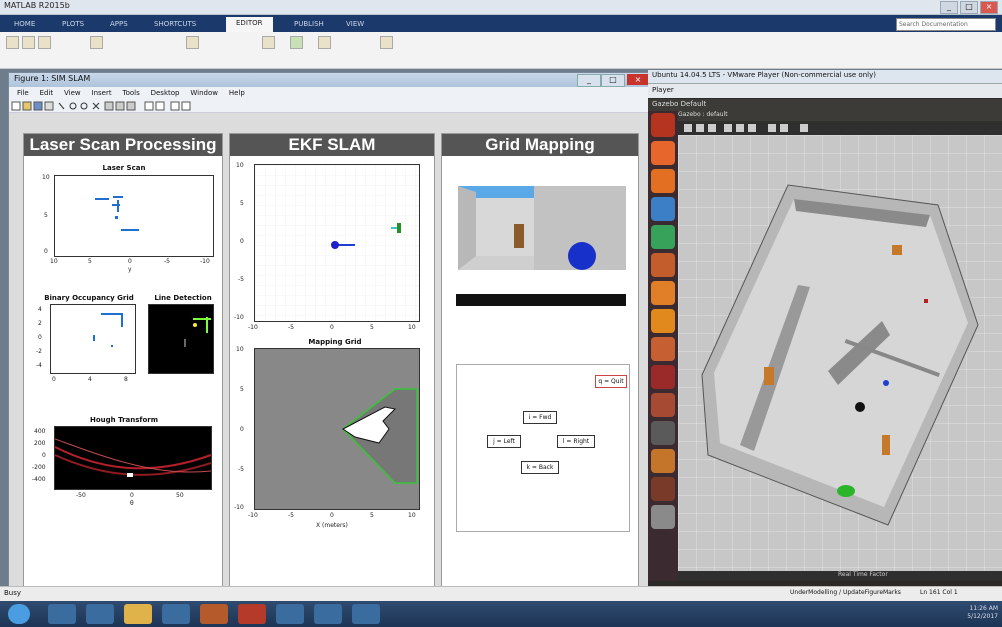  I want to click on menu-edit: Edit, so click(47, 93).